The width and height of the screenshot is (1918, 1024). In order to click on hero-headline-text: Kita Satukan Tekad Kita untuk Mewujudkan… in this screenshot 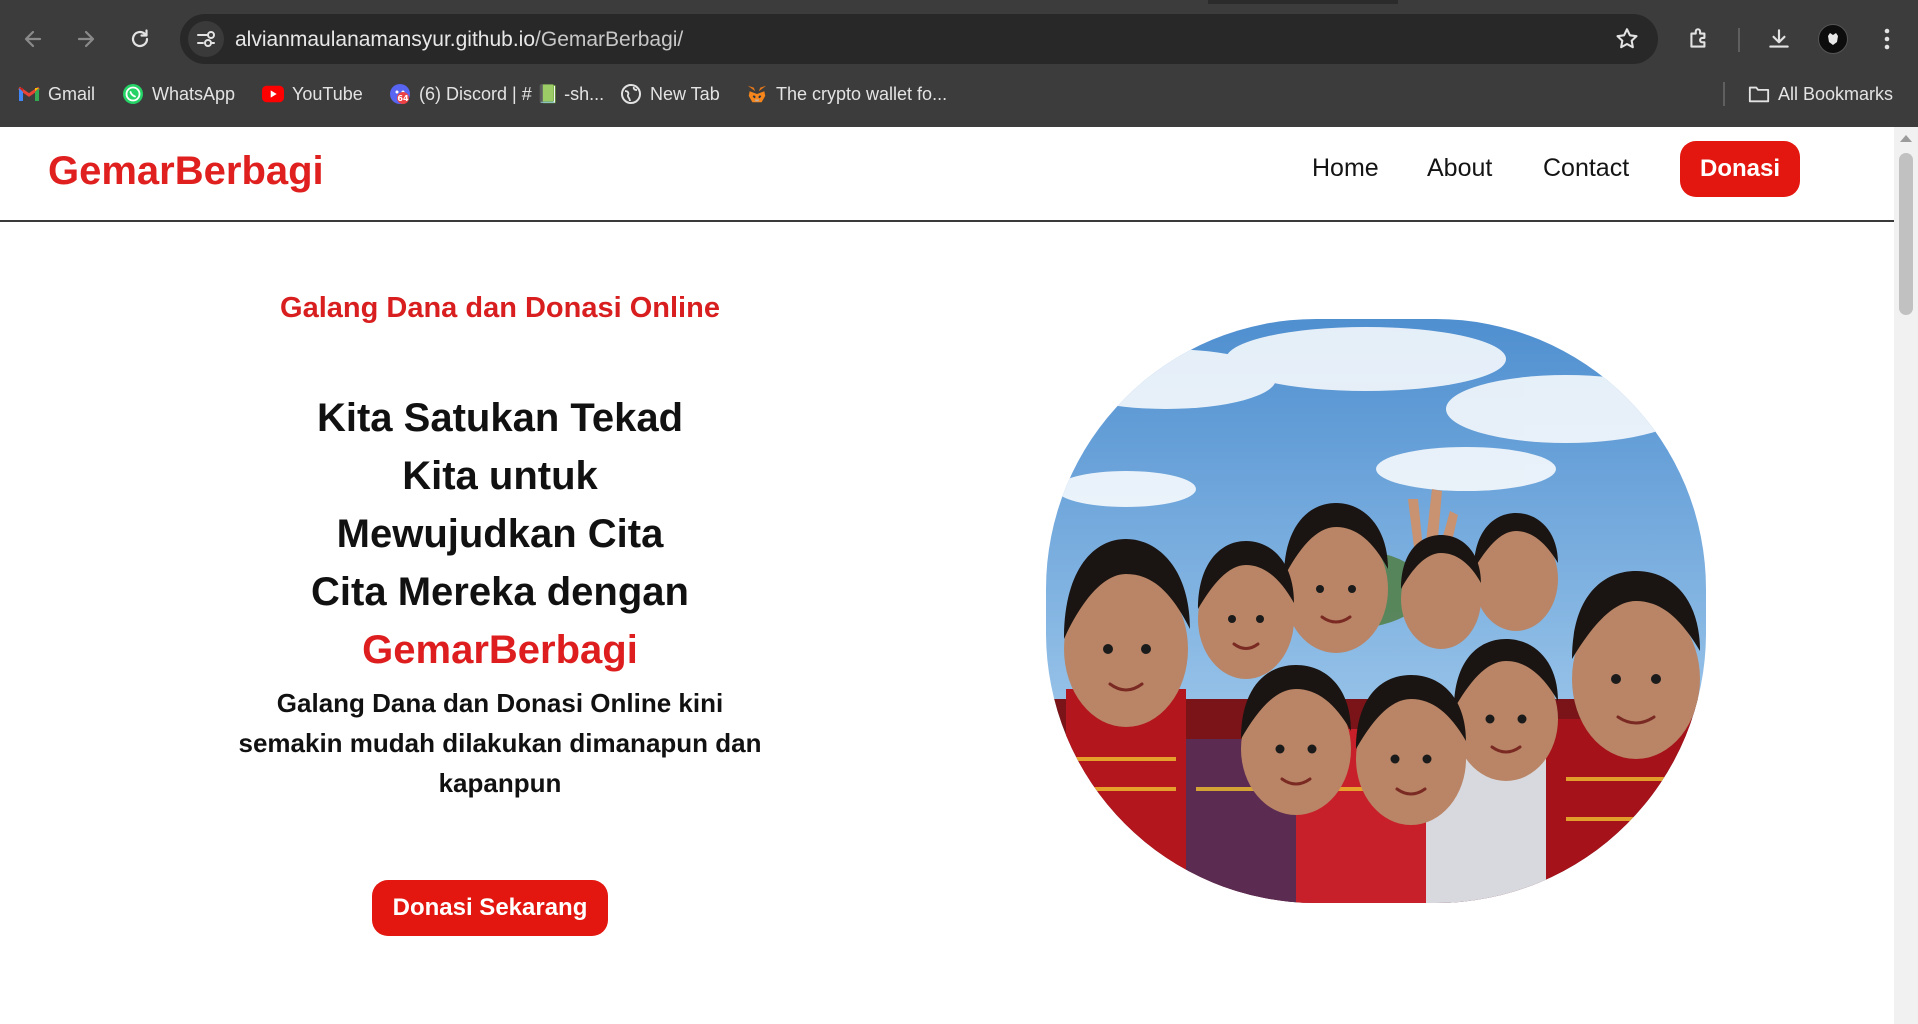, I will do `click(500, 505)`.